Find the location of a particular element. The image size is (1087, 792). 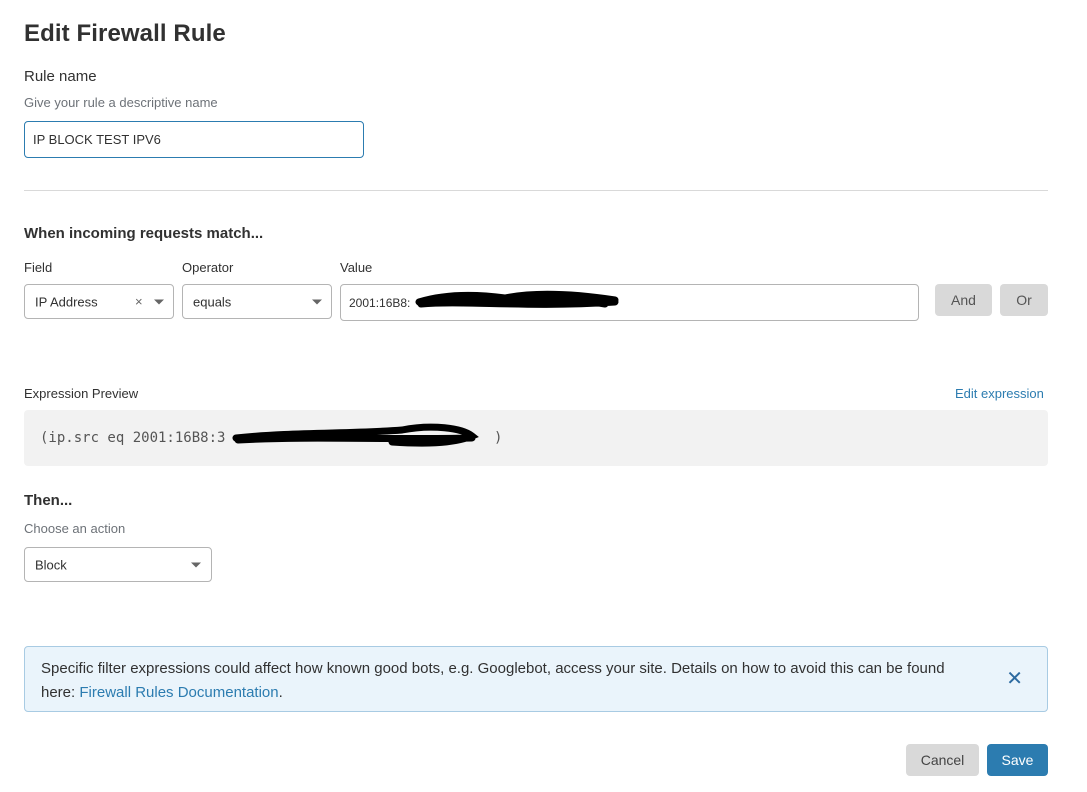

expression-text-end: ) is located at coordinates (498, 438).